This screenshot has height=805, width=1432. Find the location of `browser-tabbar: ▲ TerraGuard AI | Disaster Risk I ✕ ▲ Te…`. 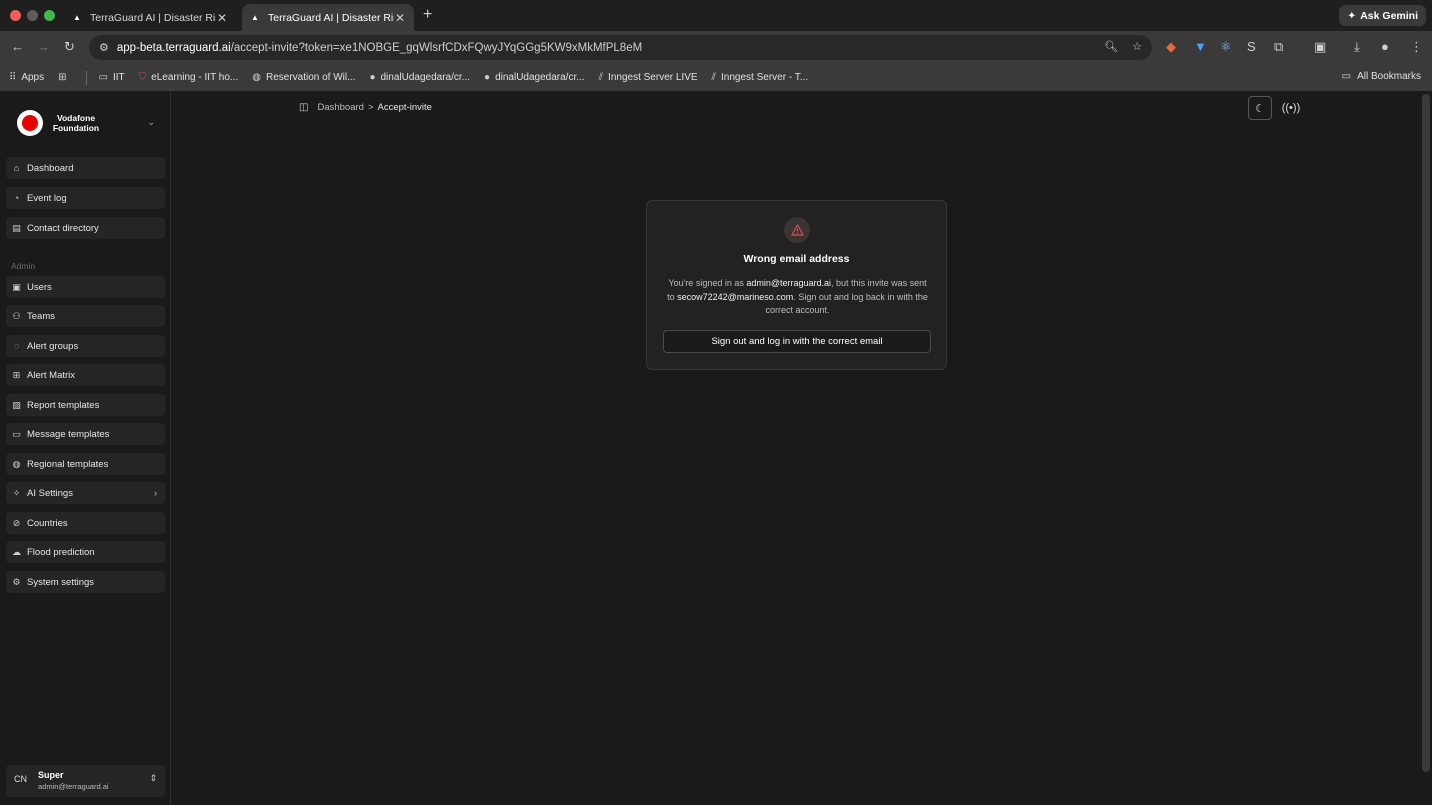

browser-tabbar: ▲ TerraGuard AI | Disaster Risk I ✕ ▲ Te… is located at coordinates (716, 15).